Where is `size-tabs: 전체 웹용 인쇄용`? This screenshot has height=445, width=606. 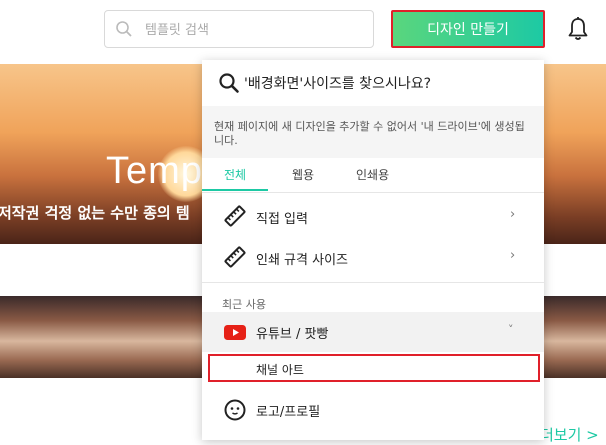 size-tabs: 전체 웹용 인쇄용 is located at coordinates (373, 175).